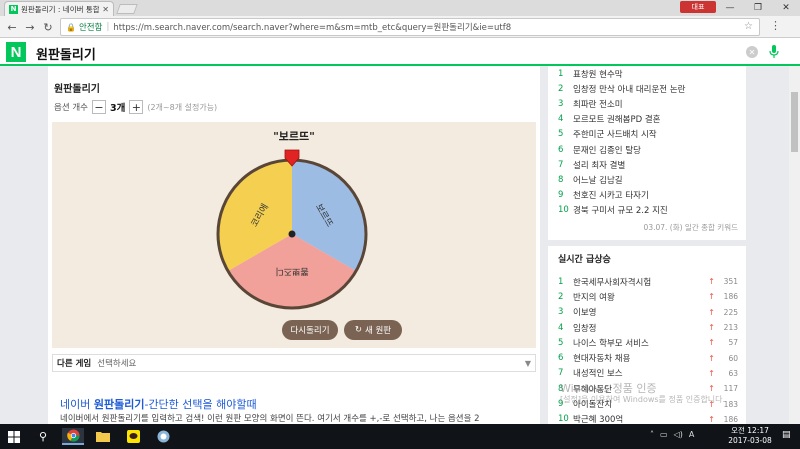  What do you see at coordinates (12, 27) in the screenshot?
I see `back-arrow-icon: ←` at bounding box center [12, 27].